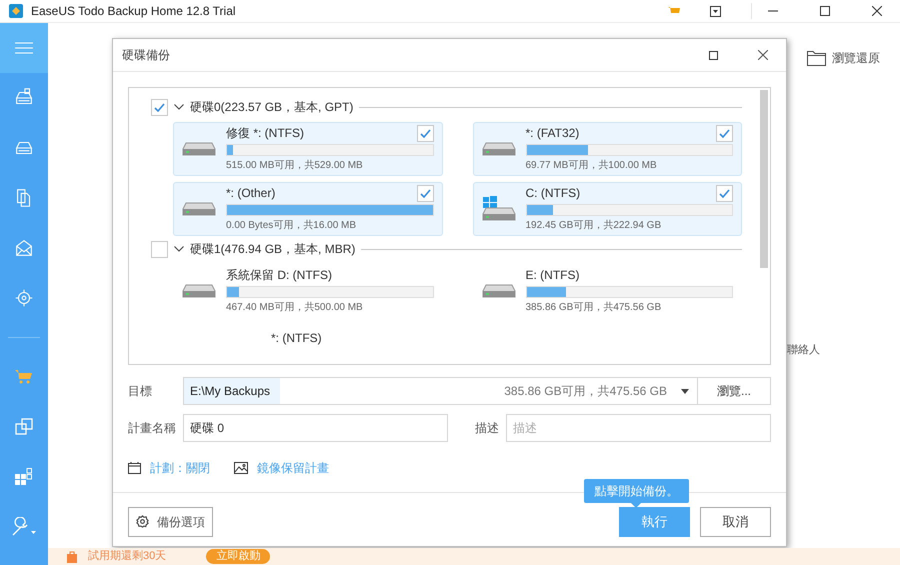 Image resolution: width=900 pixels, height=565 pixels. I want to click on partition-name: 修復 *: (NTFS), so click(265, 133).